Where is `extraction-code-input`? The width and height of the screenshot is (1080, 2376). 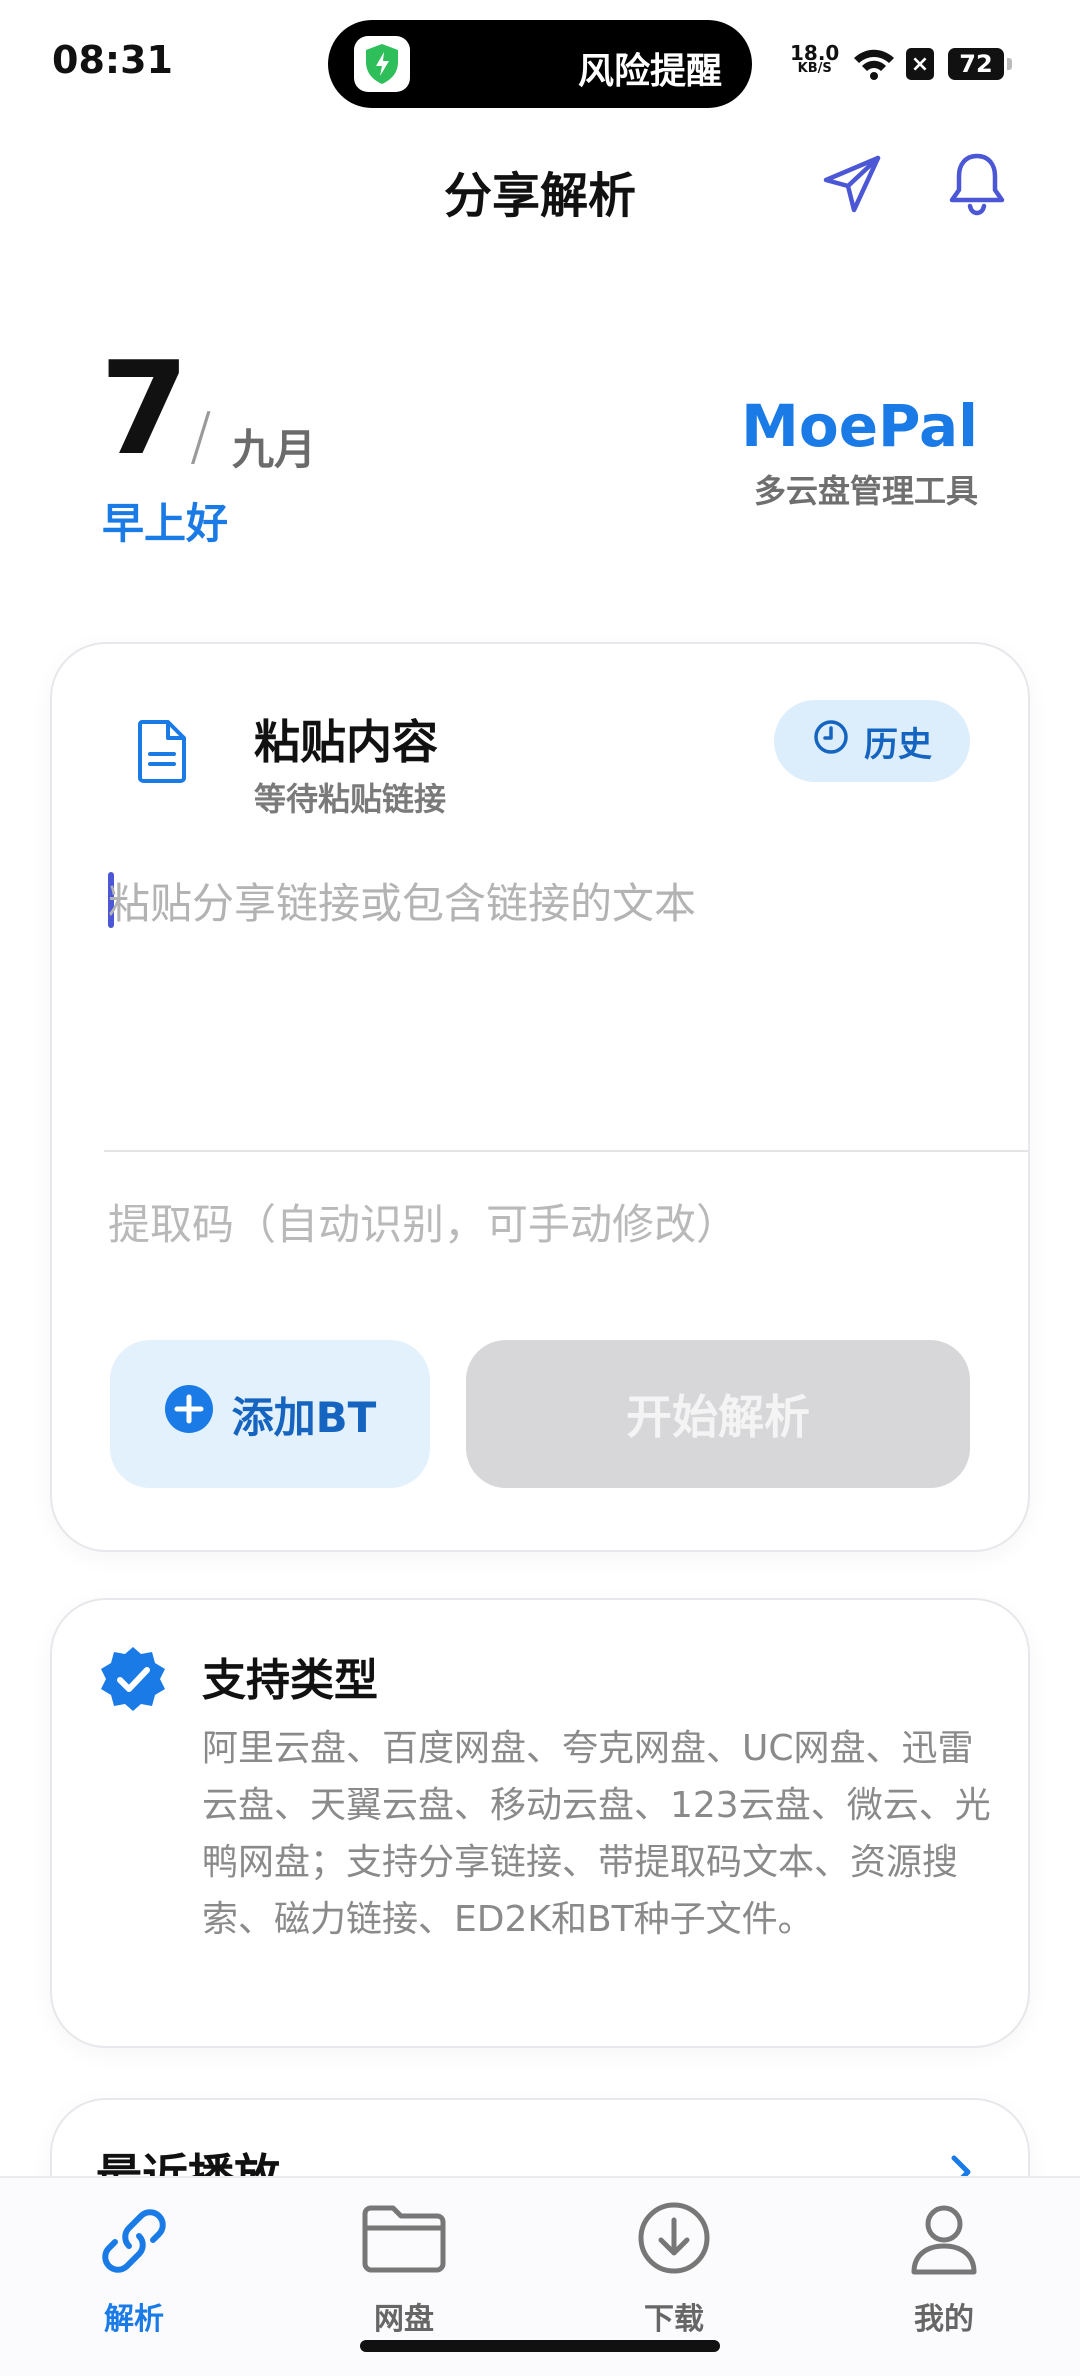
extraction-code-input is located at coordinates (538, 1224).